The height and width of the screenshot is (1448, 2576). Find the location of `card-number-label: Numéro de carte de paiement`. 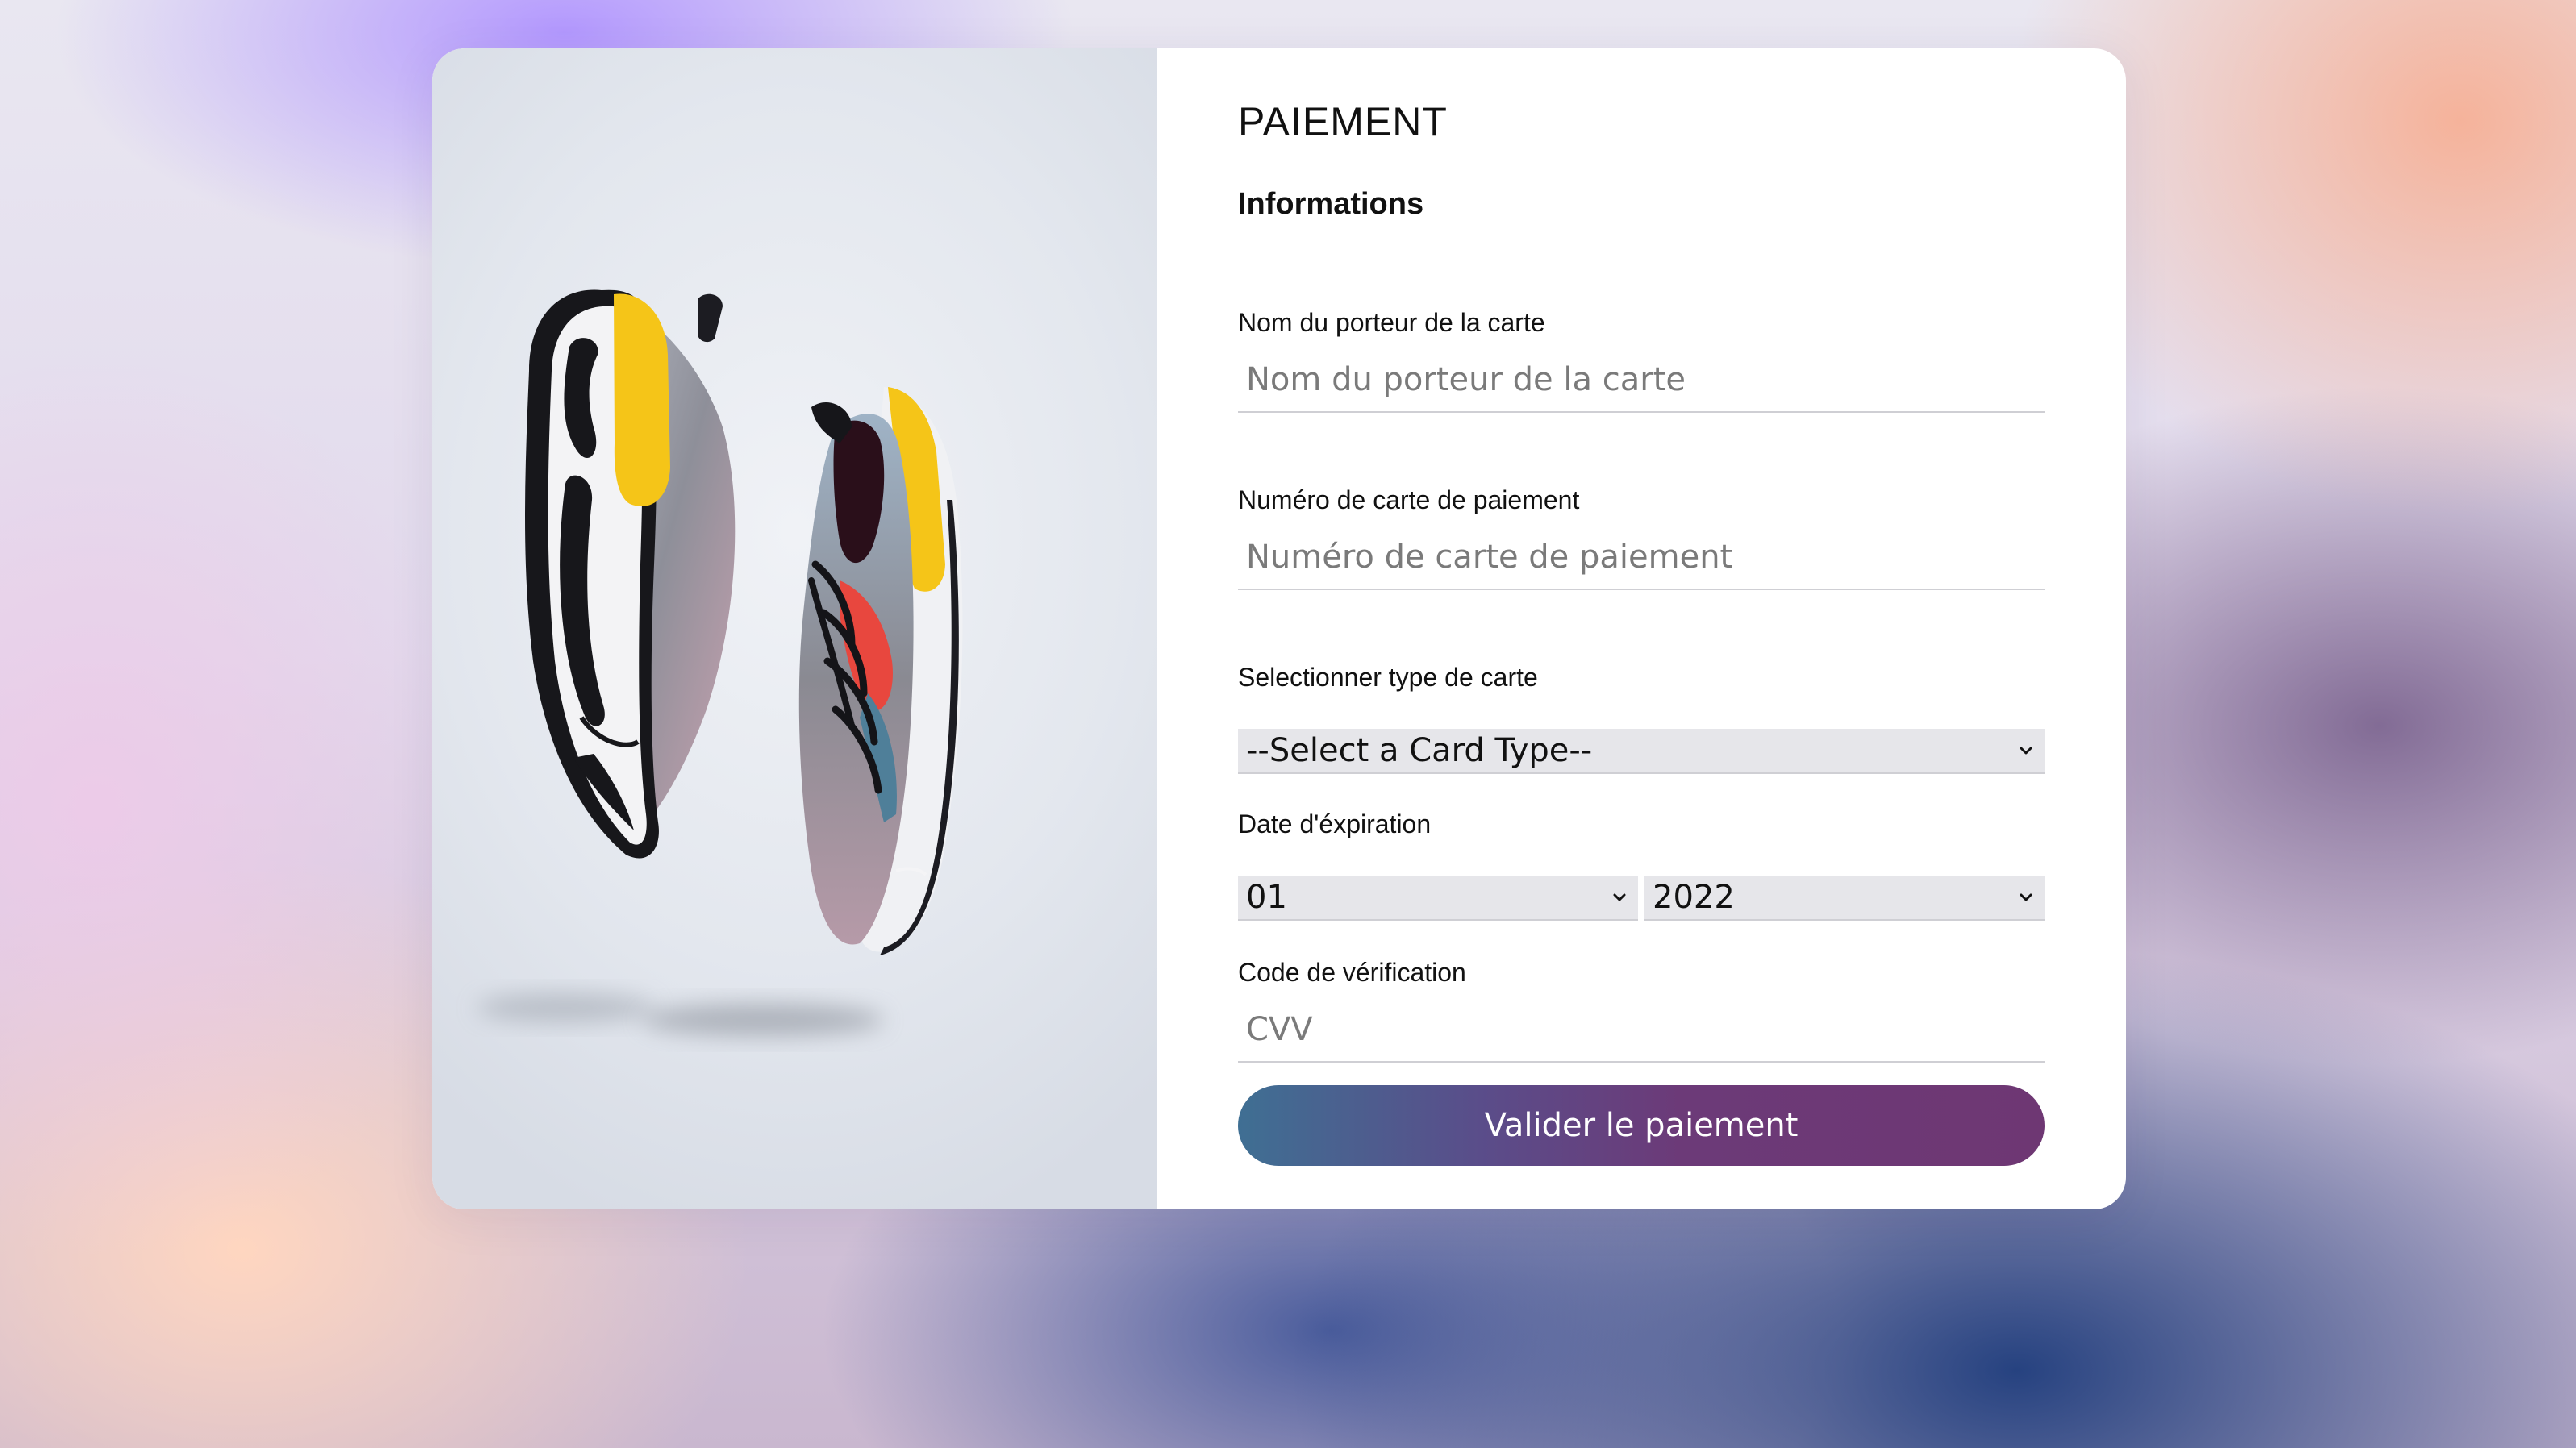

card-number-label: Numéro de carte de paiement is located at coordinates (1409, 500).